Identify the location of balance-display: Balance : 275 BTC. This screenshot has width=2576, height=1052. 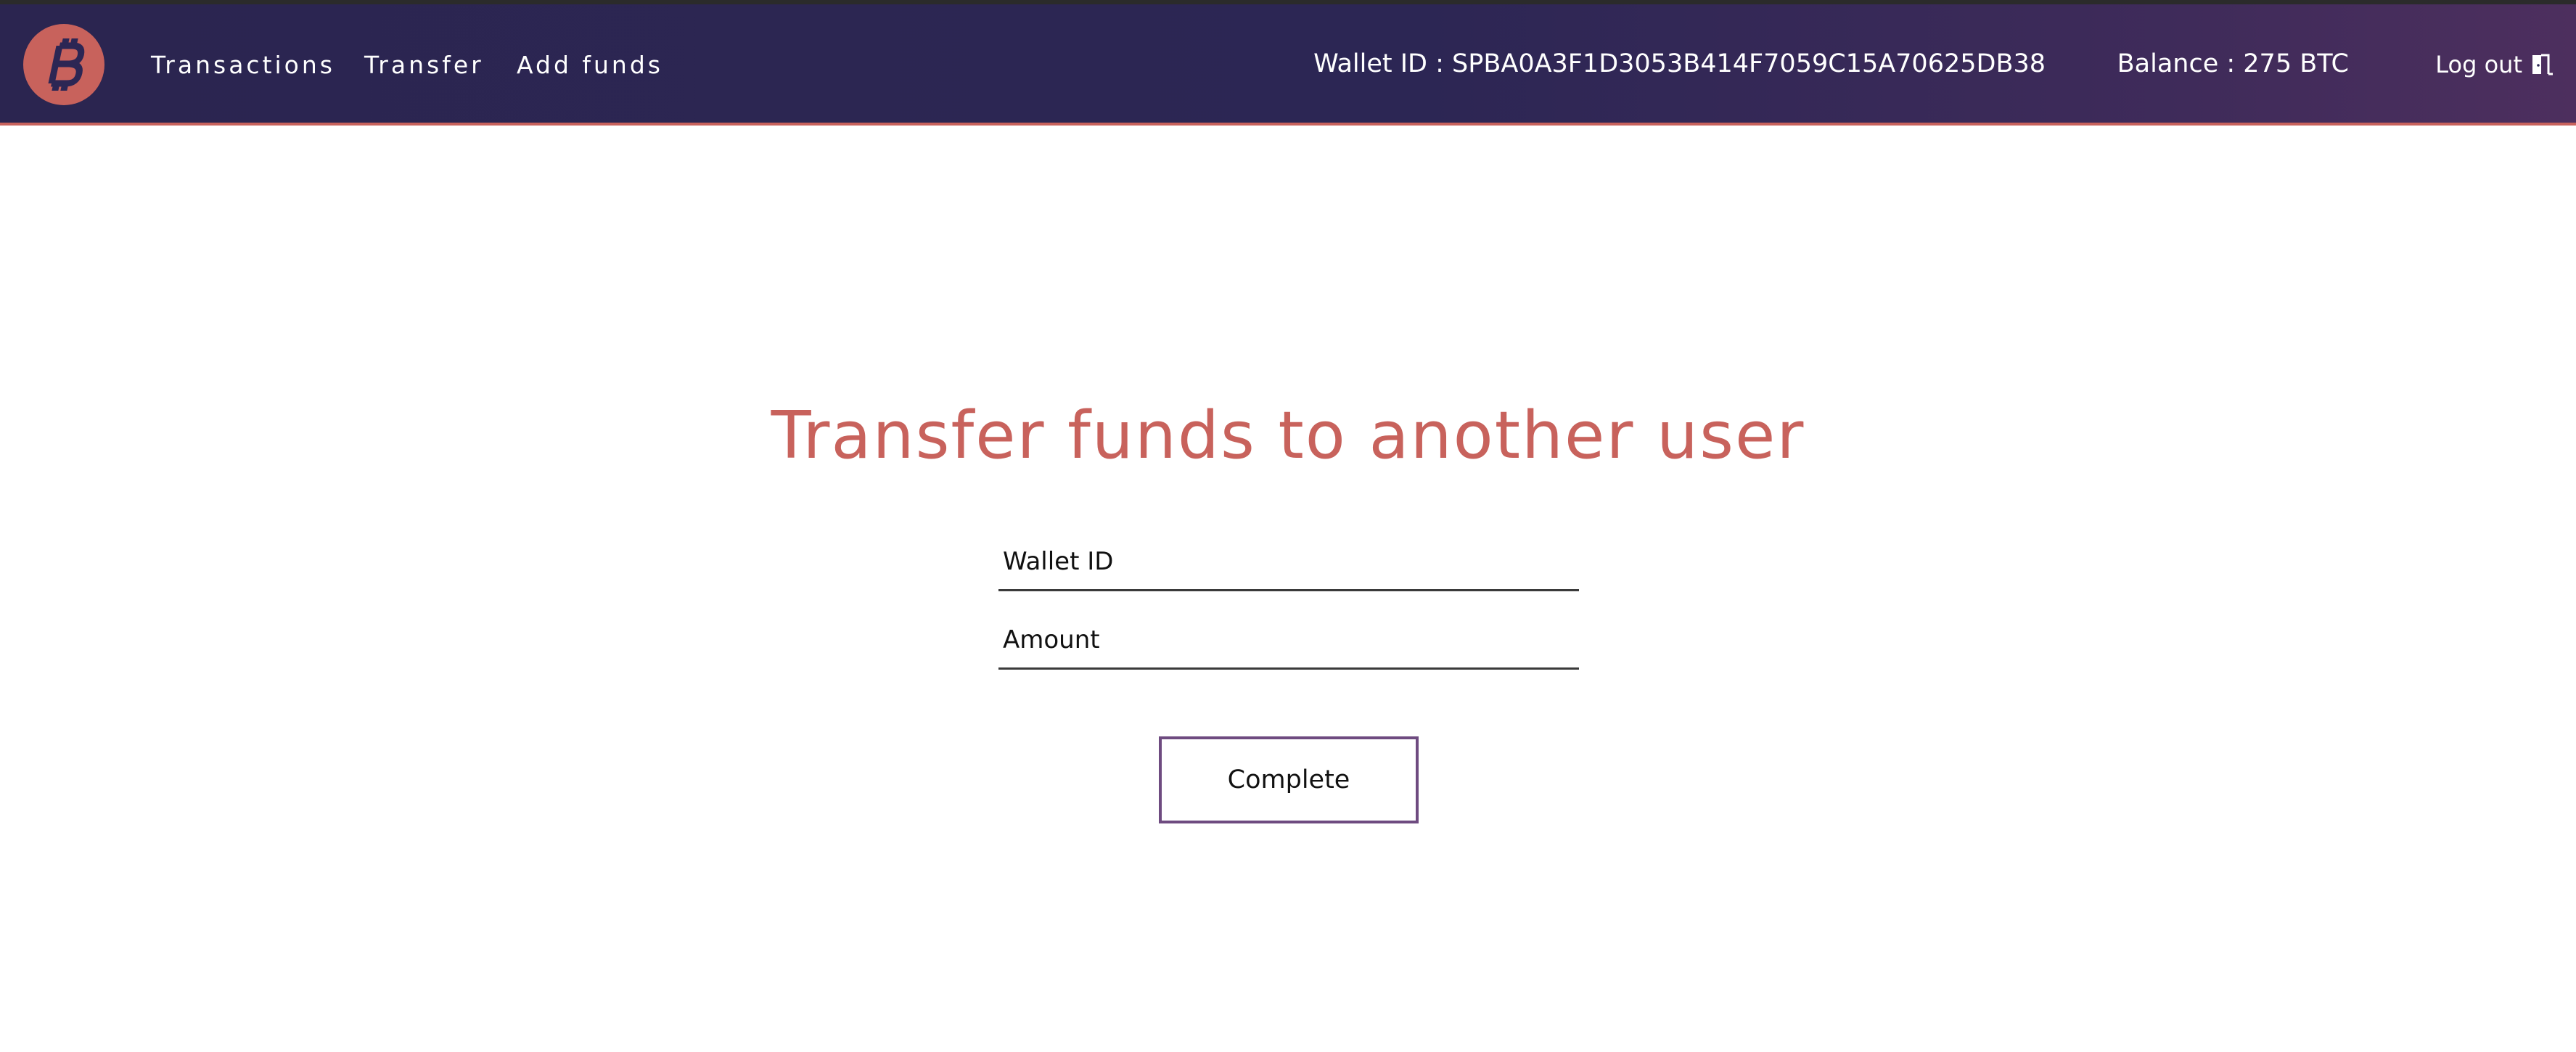
(2233, 64).